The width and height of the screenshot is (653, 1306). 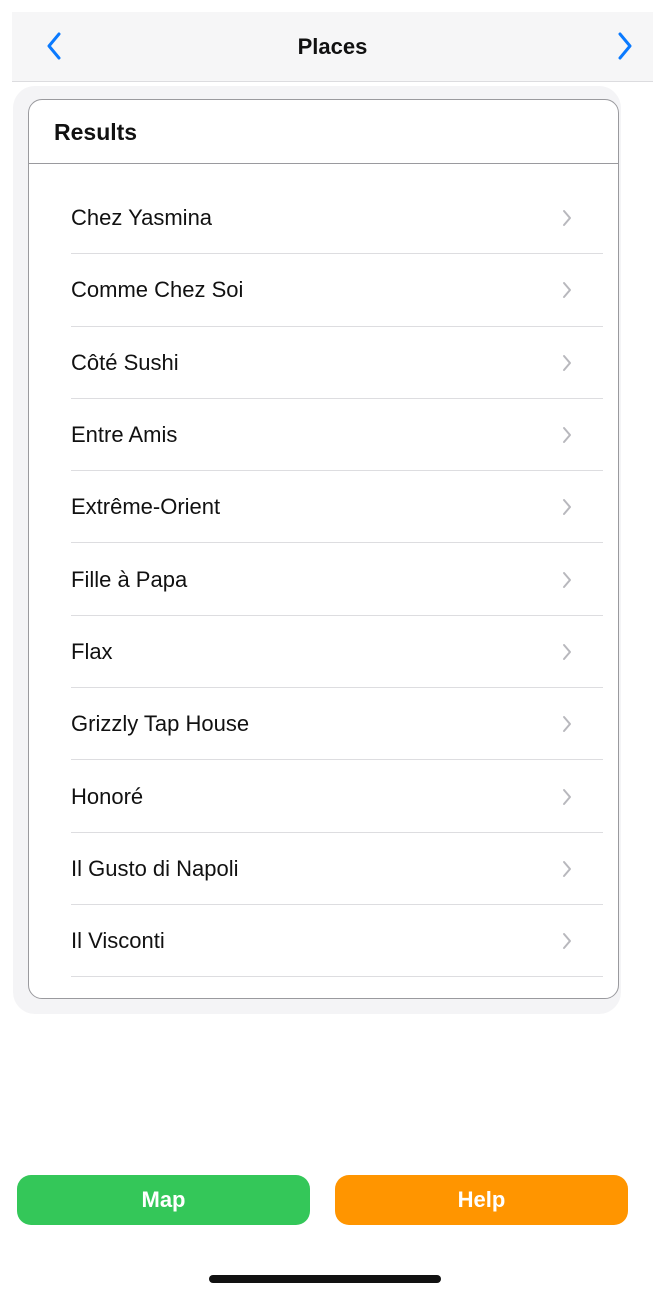 What do you see at coordinates (323, 290) in the screenshot?
I see `list-item: Comme Chez Soi` at bounding box center [323, 290].